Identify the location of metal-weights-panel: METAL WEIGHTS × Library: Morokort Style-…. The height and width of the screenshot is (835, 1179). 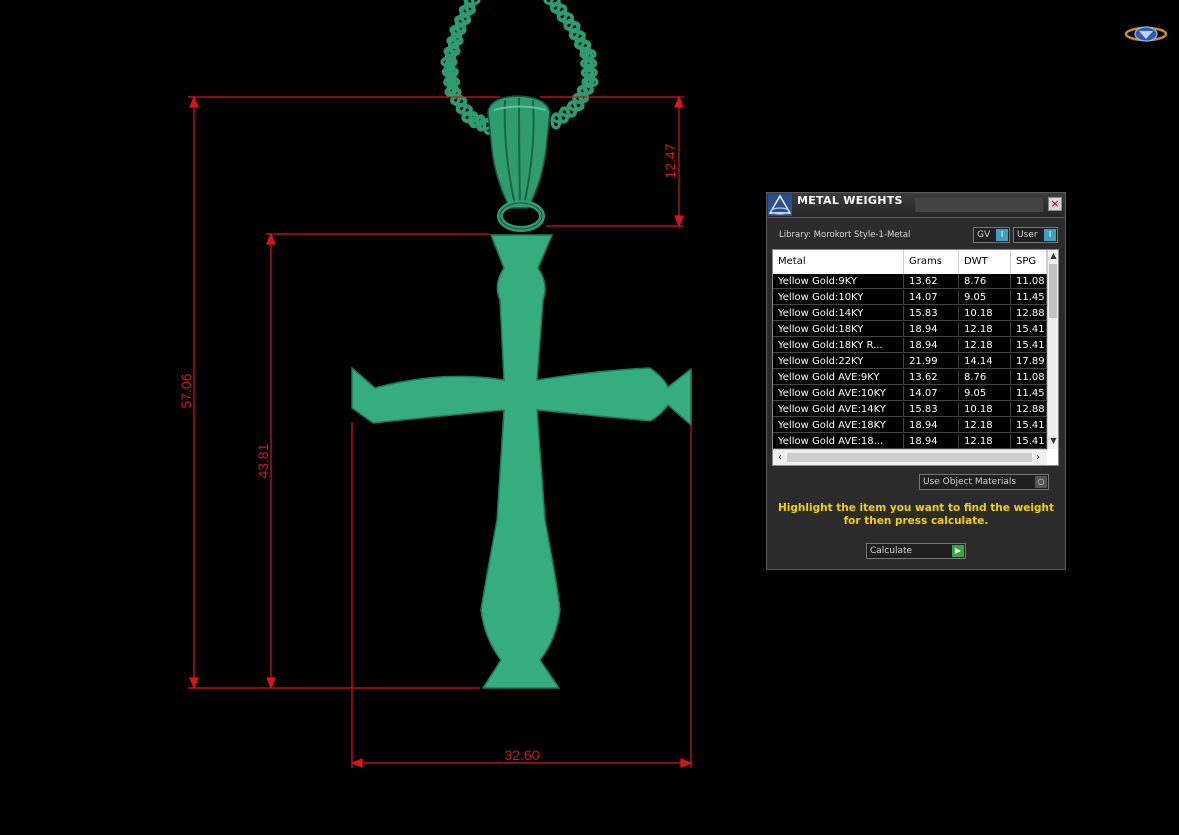
(916, 381).